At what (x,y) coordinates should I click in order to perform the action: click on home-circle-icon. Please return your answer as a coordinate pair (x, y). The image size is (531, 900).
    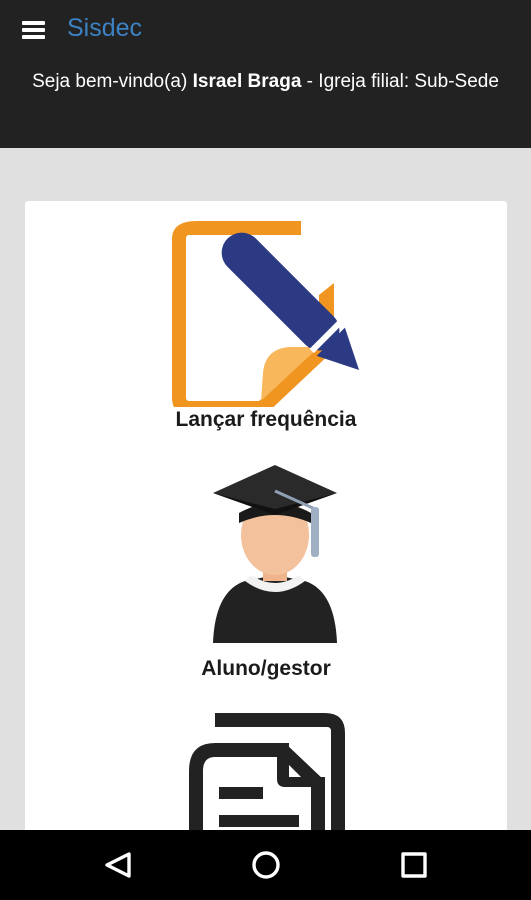
    Looking at the image, I should click on (266, 865).